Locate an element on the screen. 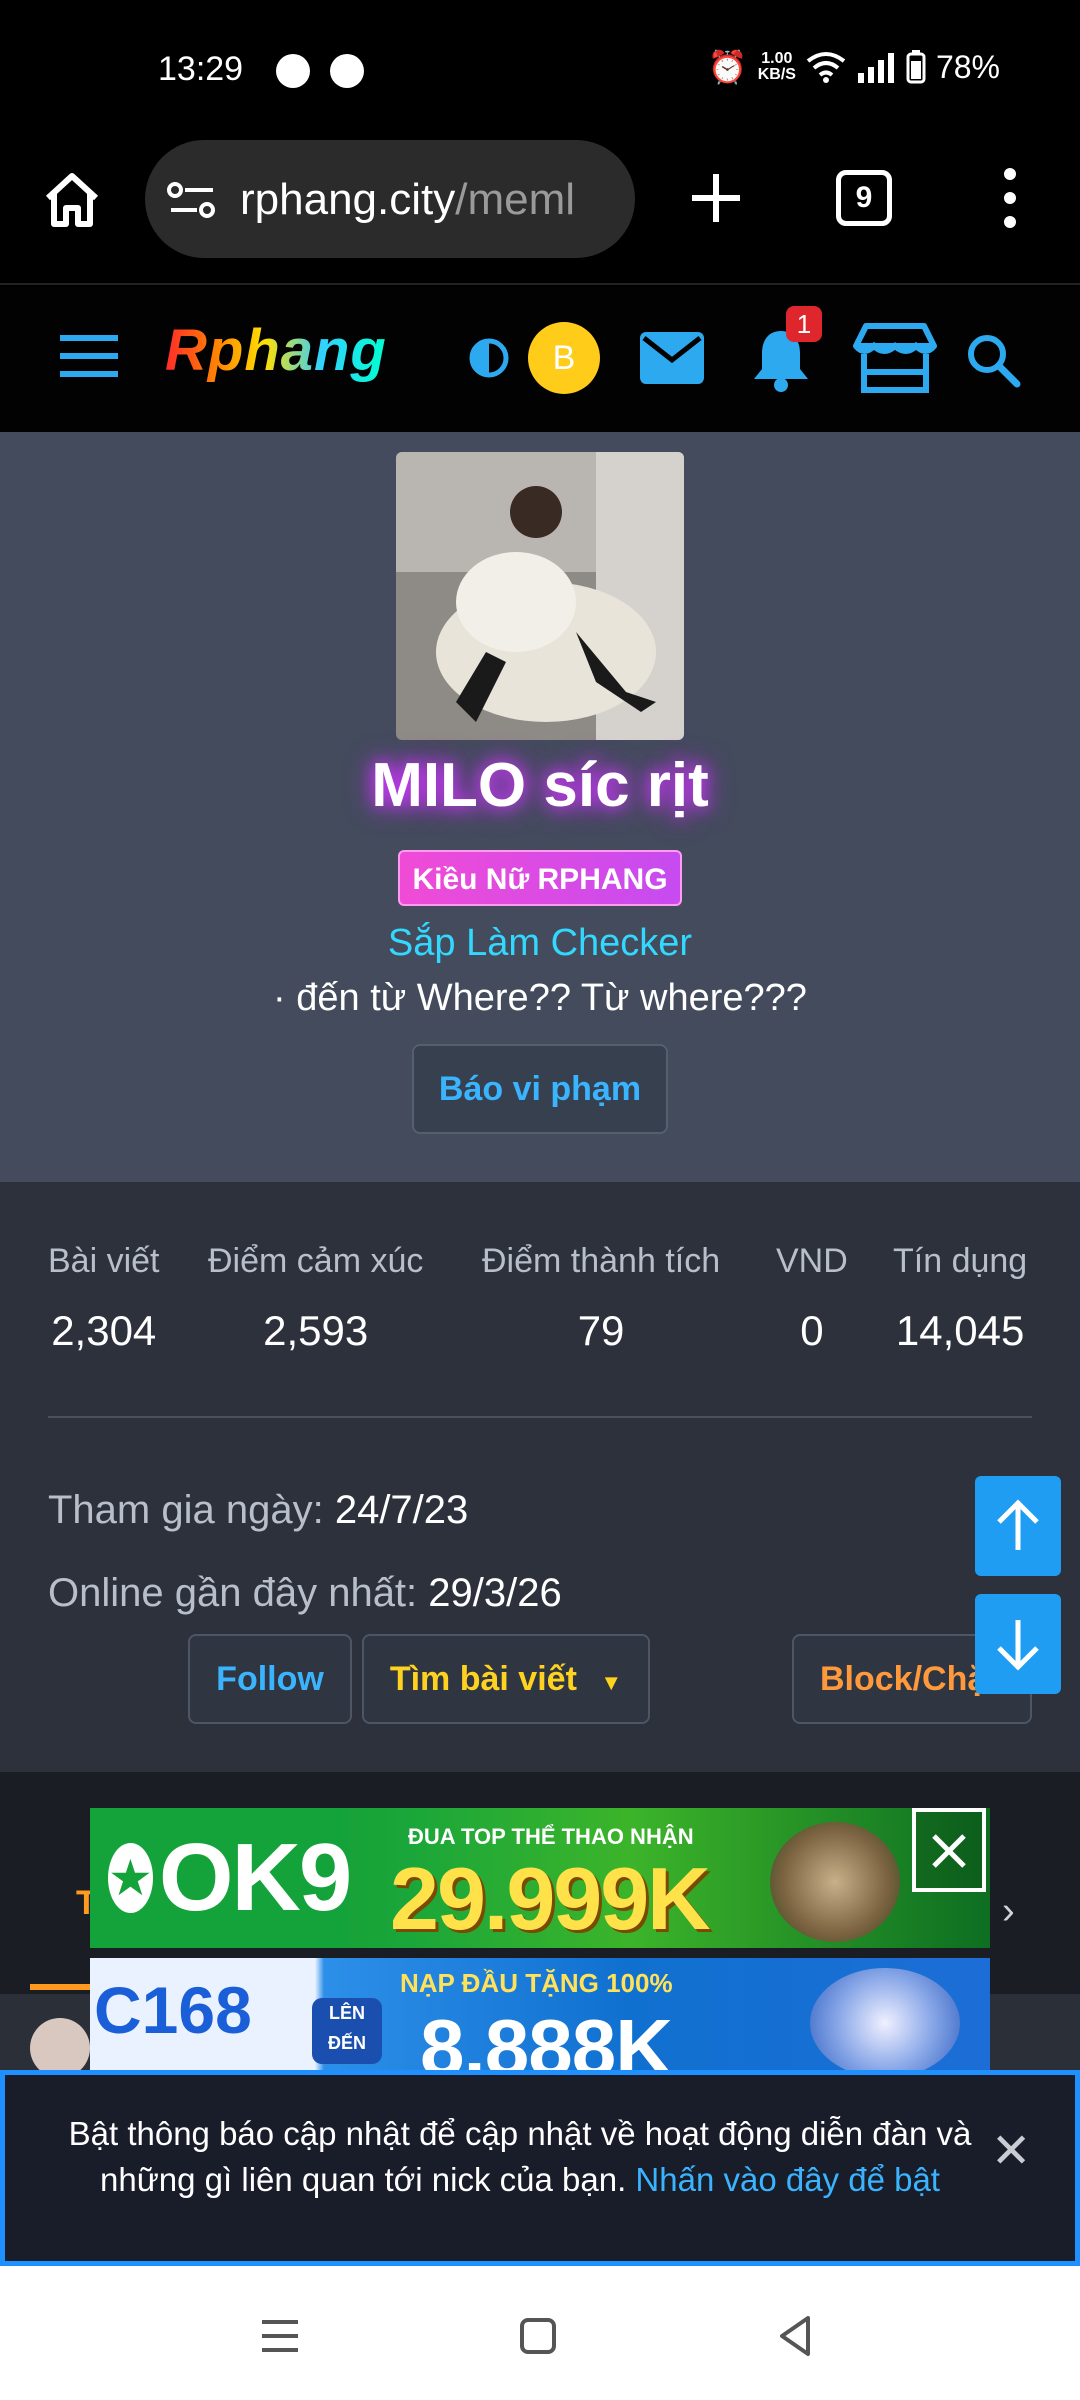 This screenshot has width=1080, height=2400. status-bar: 13:29 ⏰ 1.00 KB/S 78% is located at coordinates (540, 70).